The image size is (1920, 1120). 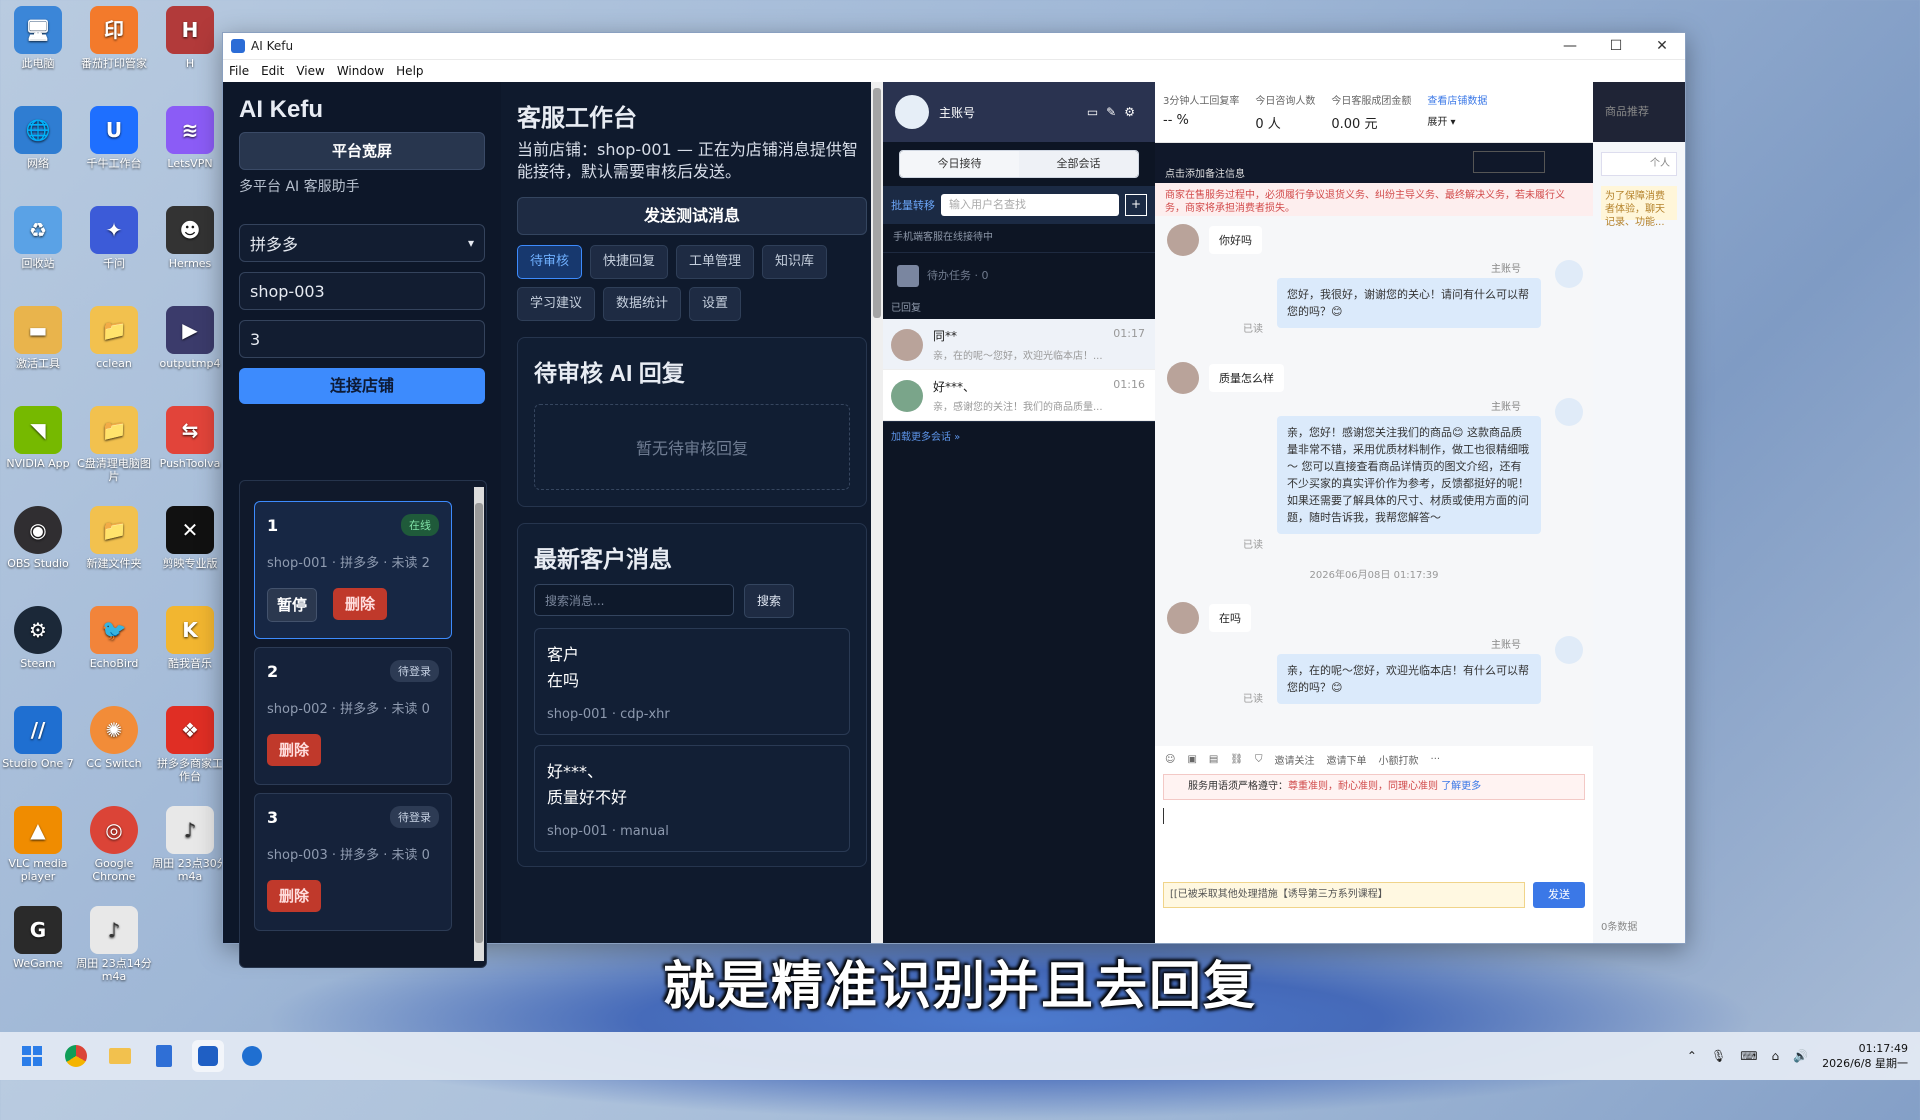 What do you see at coordinates (642, 304) in the screenshot?
I see `tab-stats: 数据统计` at bounding box center [642, 304].